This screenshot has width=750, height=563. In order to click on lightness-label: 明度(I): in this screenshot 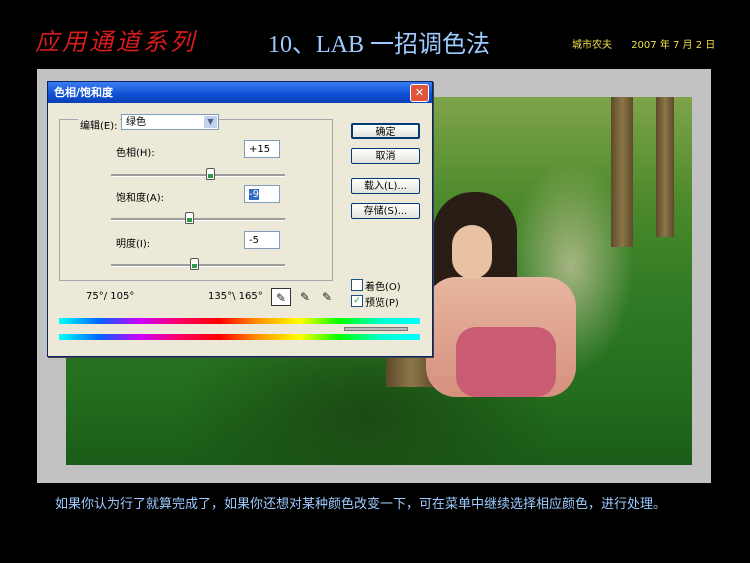, I will do `click(133, 244)`.